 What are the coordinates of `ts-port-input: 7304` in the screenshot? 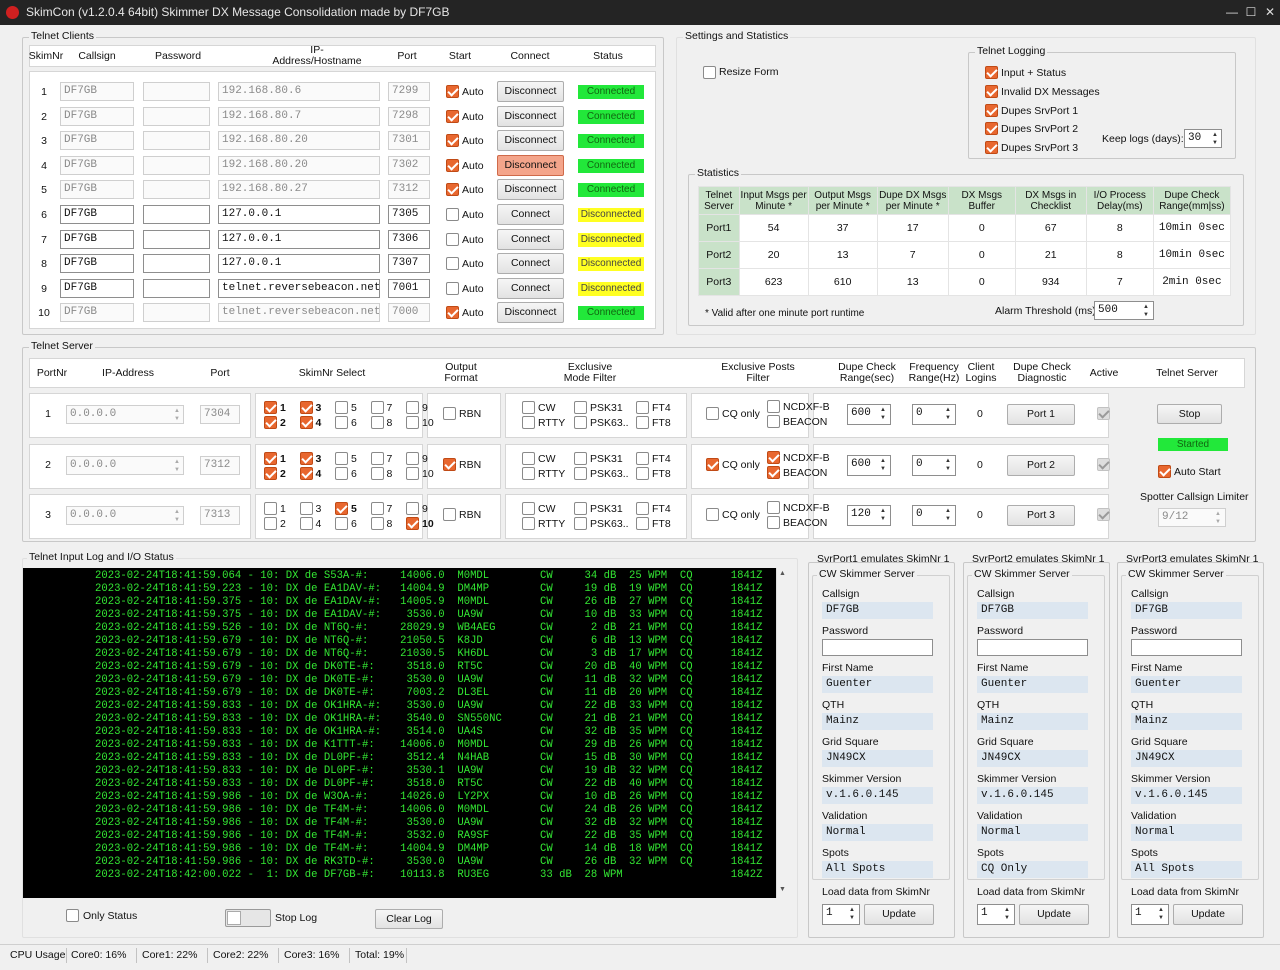 It's located at (220, 414).